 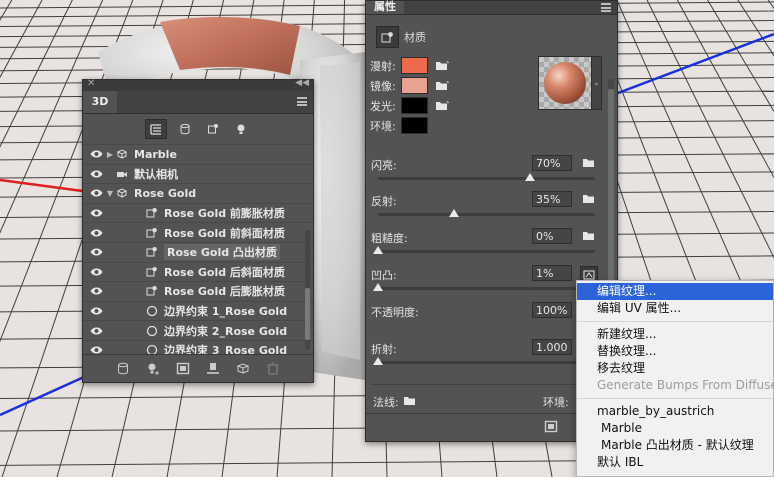 I want to click on menu-item: Marble 凸出材质 - 默认纹理, so click(x=675, y=445).